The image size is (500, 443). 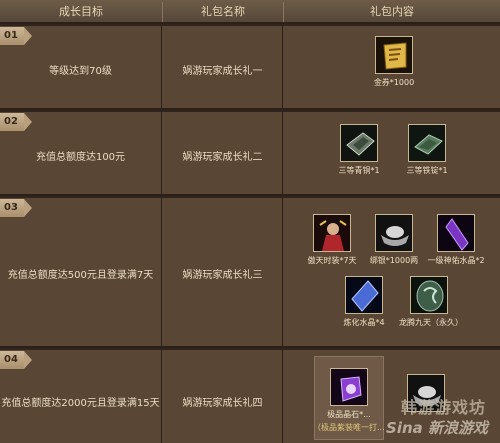 I want to click on pack-name-text: 娲游玩家成长礼一, so click(x=222, y=71).